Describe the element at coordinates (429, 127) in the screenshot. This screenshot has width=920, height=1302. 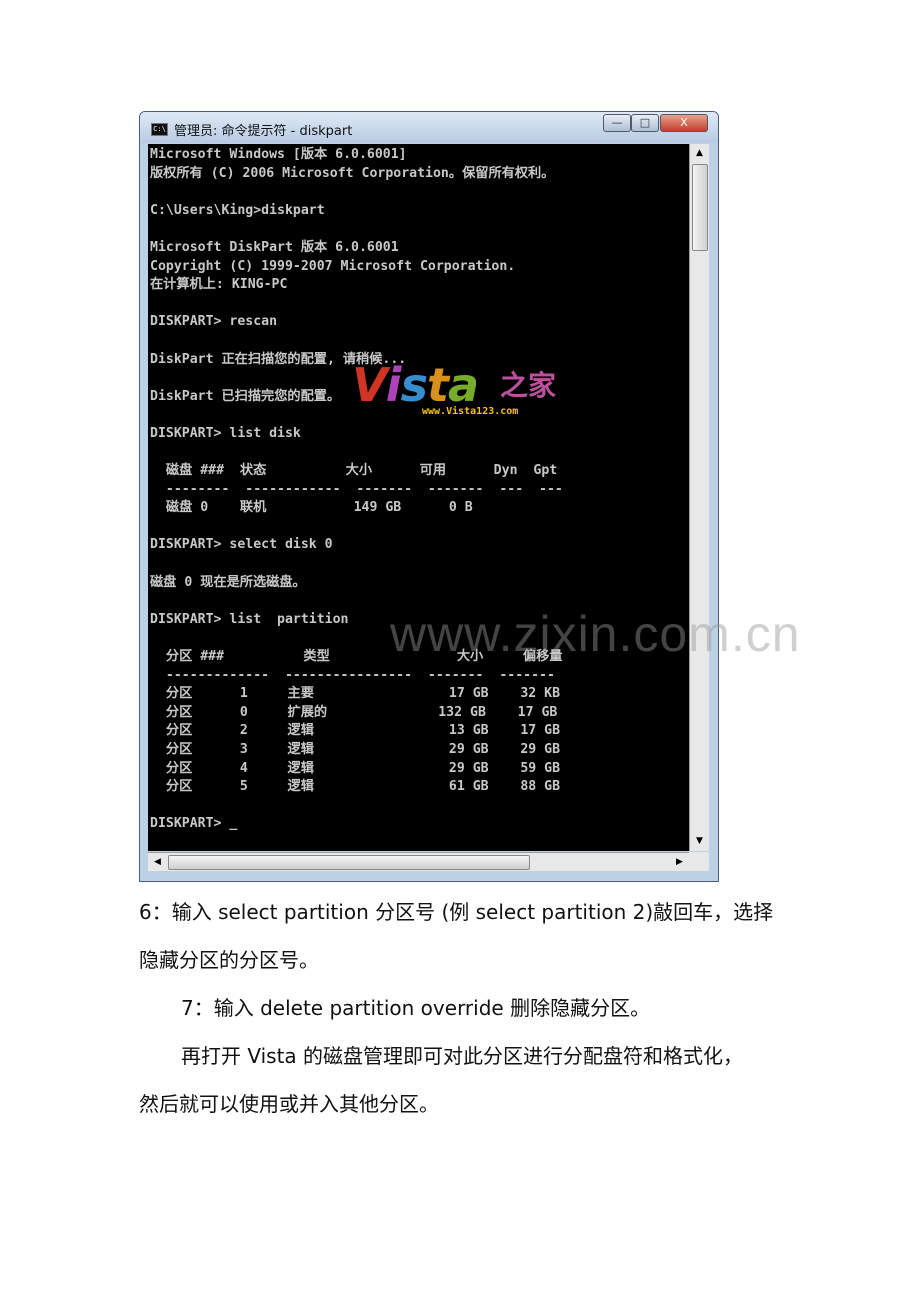
I see `title-bar: C:\ 管理员: 命令提示符 - diskpart — □ X` at that location.